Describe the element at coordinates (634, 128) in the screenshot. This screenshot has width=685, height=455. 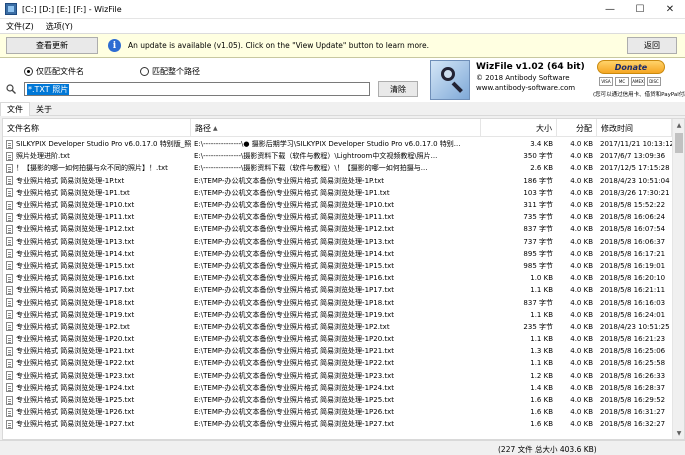
I see `column-header-modified: 修改时间` at that location.